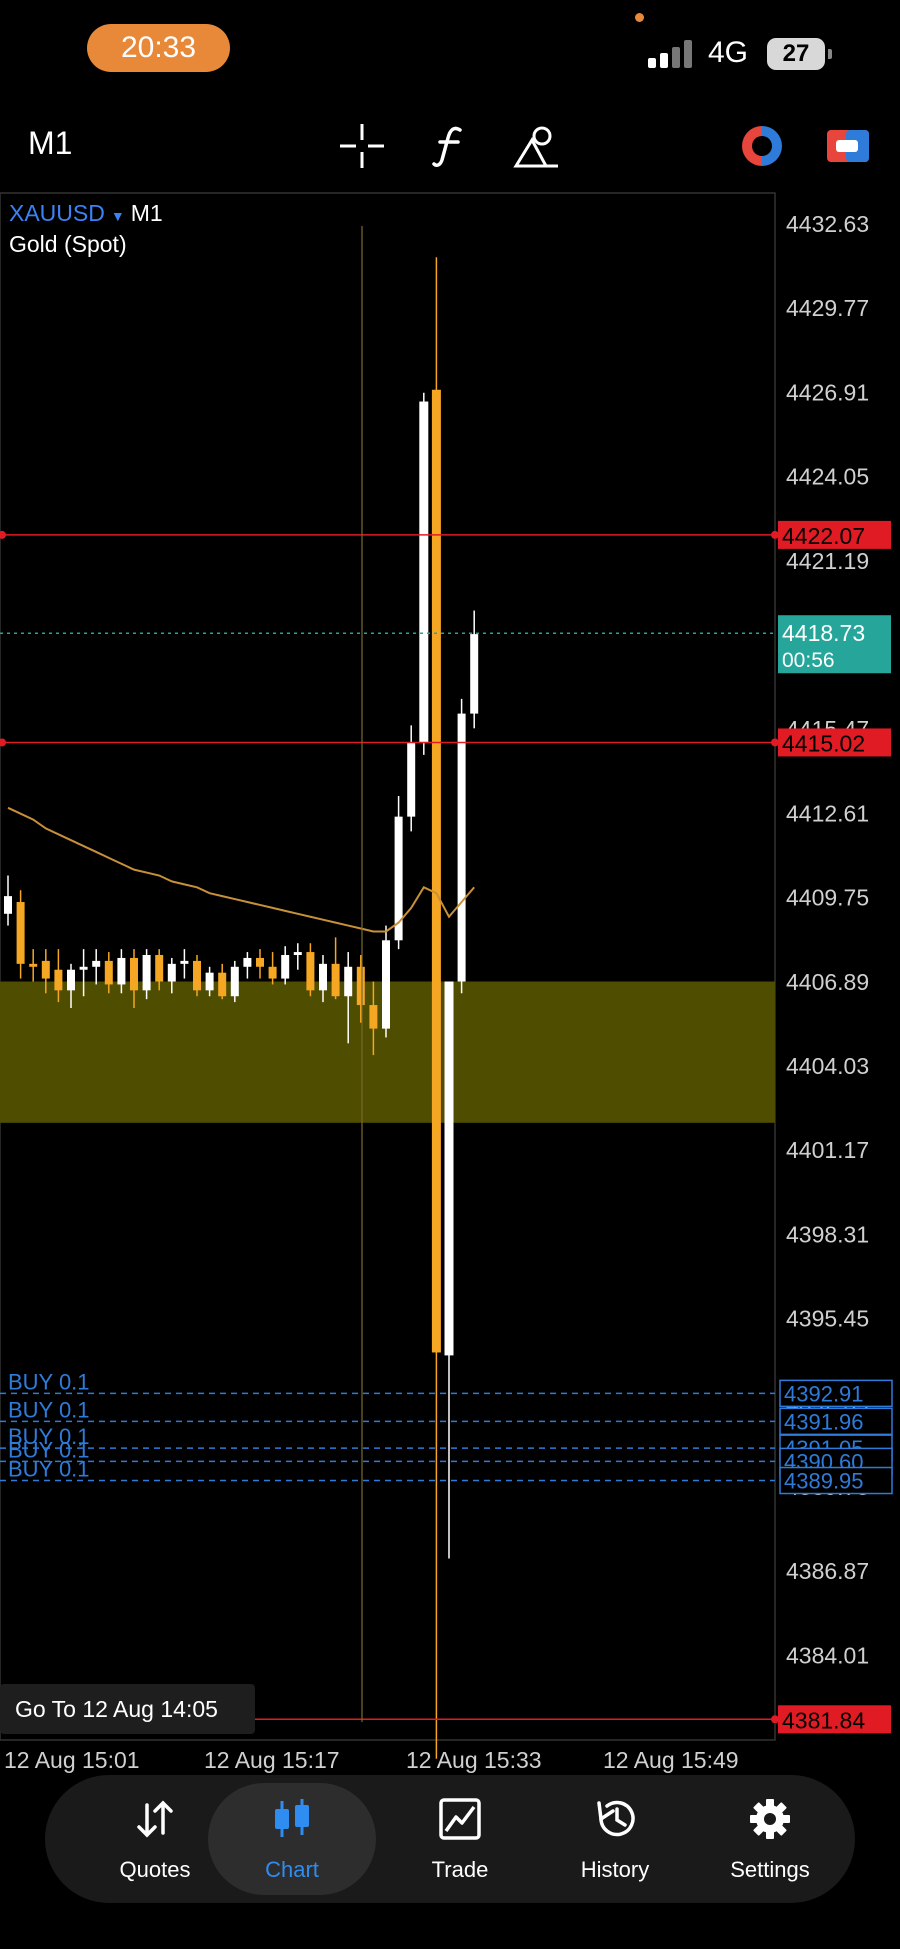 The height and width of the screenshot is (1949, 900). Describe the element at coordinates (127, 1709) in the screenshot. I see `goto-date-button: Go To 12 Aug 14:05` at that location.